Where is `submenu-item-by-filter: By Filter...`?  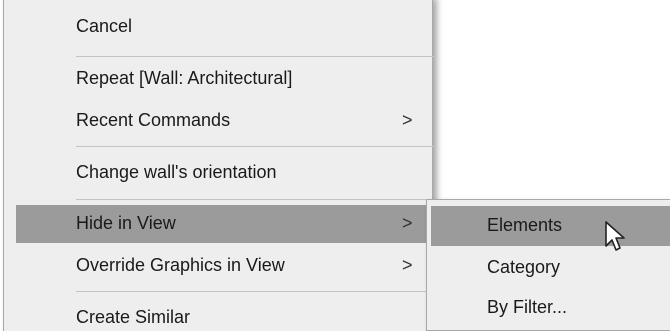 submenu-item-by-filter: By Filter... is located at coordinates (550, 308).